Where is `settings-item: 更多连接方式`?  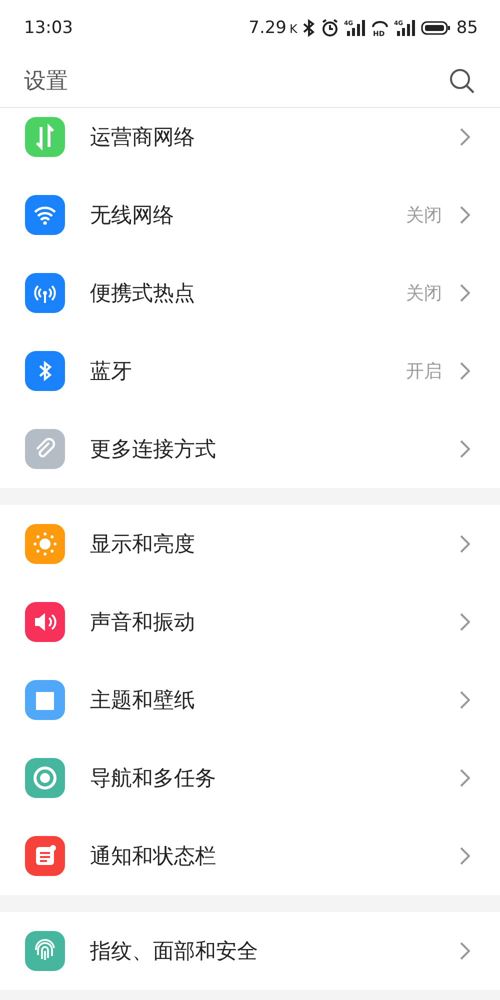 settings-item: 更多连接方式 is located at coordinates (250, 449).